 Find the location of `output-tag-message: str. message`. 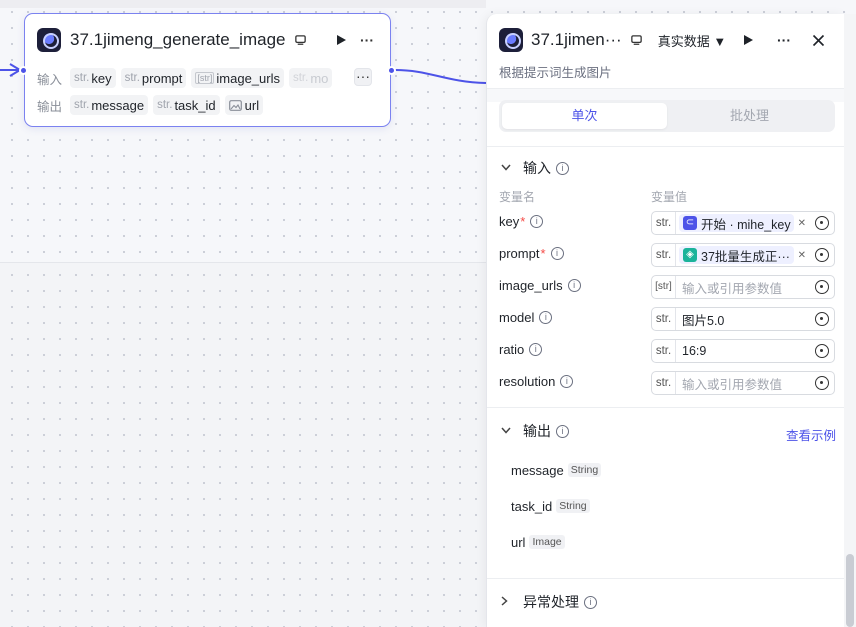

output-tag-message: str. message is located at coordinates (109, 105).